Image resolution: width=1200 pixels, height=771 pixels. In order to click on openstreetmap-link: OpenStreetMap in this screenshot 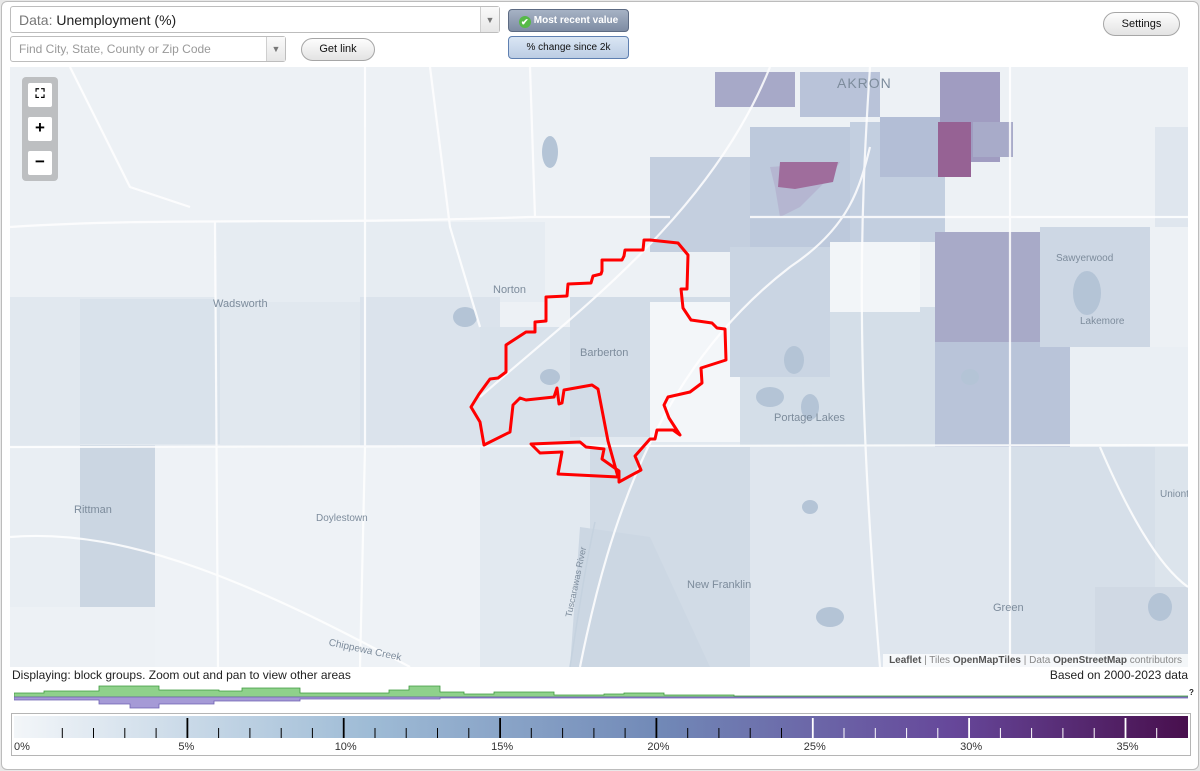, I will do `click(1090, 660)`.